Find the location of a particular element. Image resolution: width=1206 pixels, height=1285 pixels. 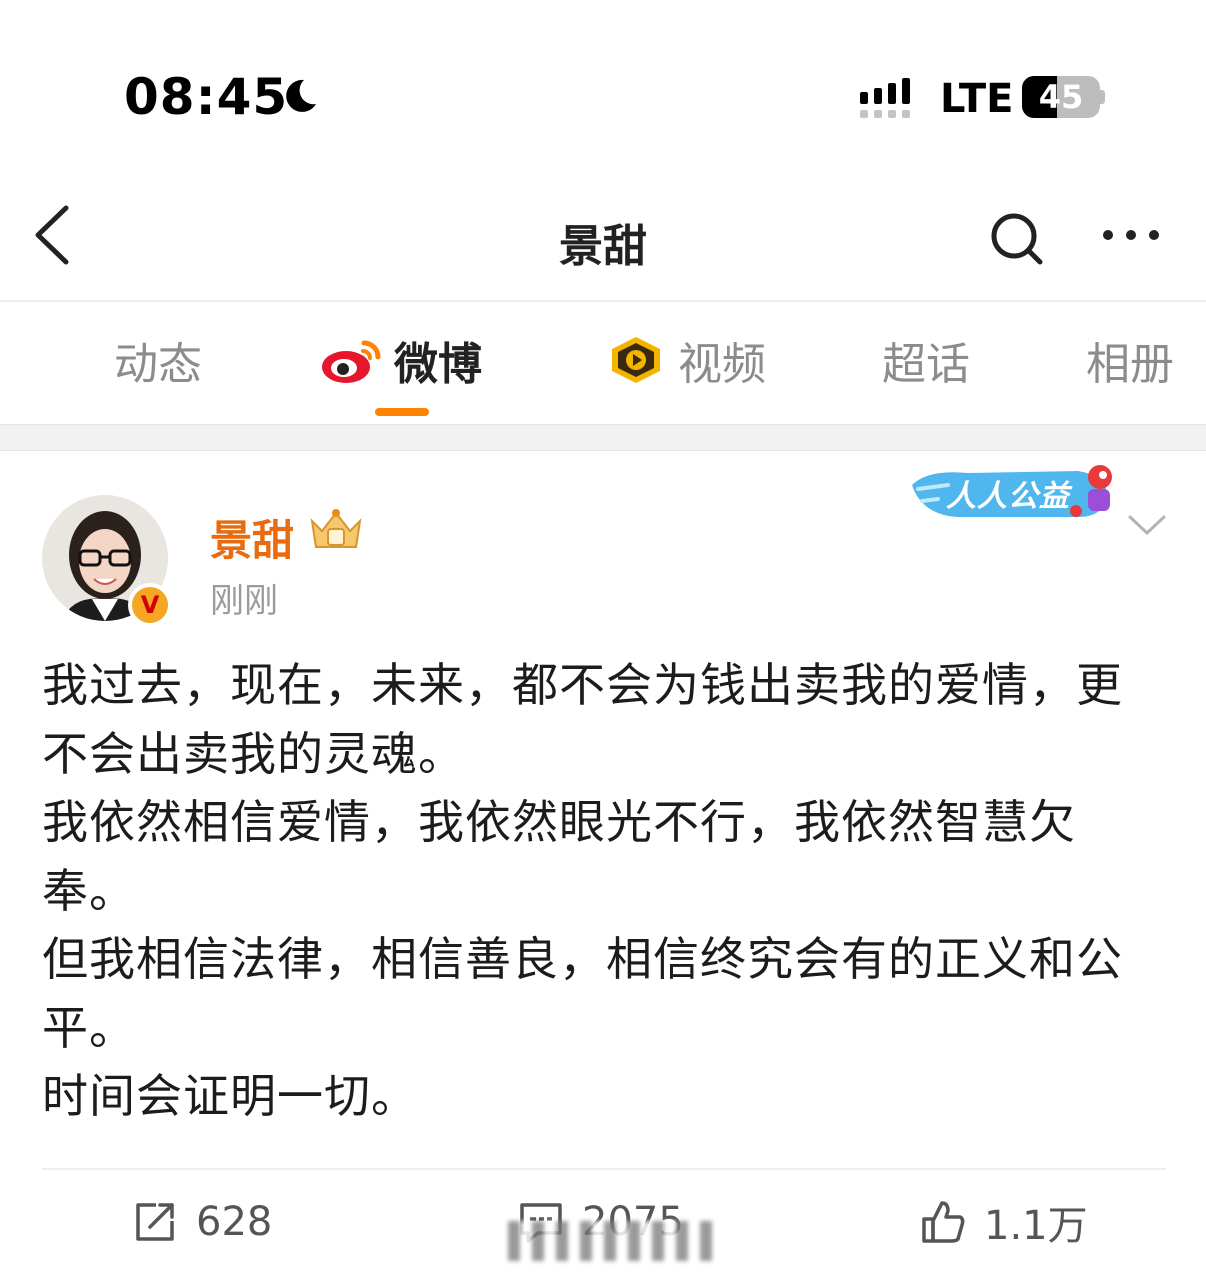

verified-badge: V is located at coordinates (150, 605).